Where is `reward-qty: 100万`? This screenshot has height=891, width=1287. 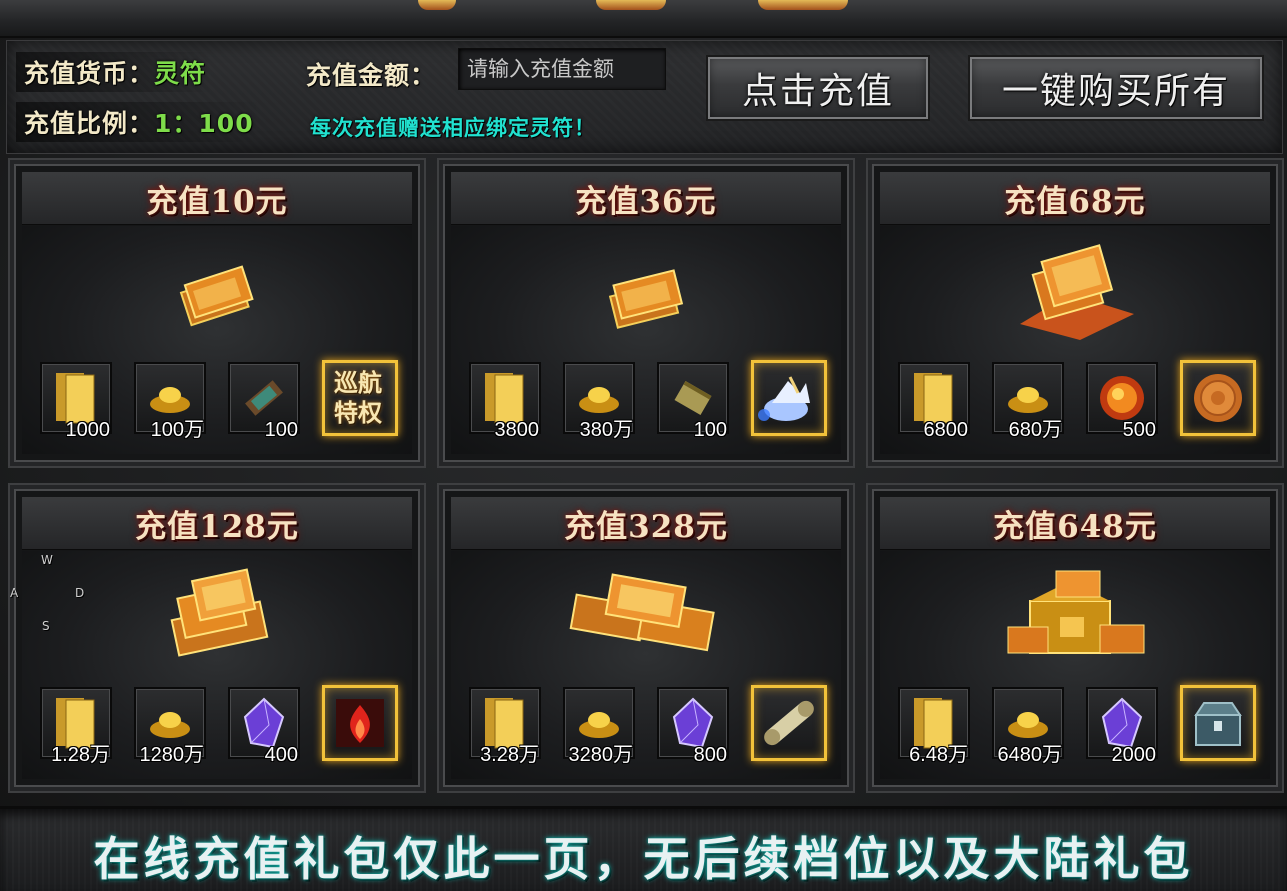
reward-qty: 100万 is located at coordinates (177, 430).